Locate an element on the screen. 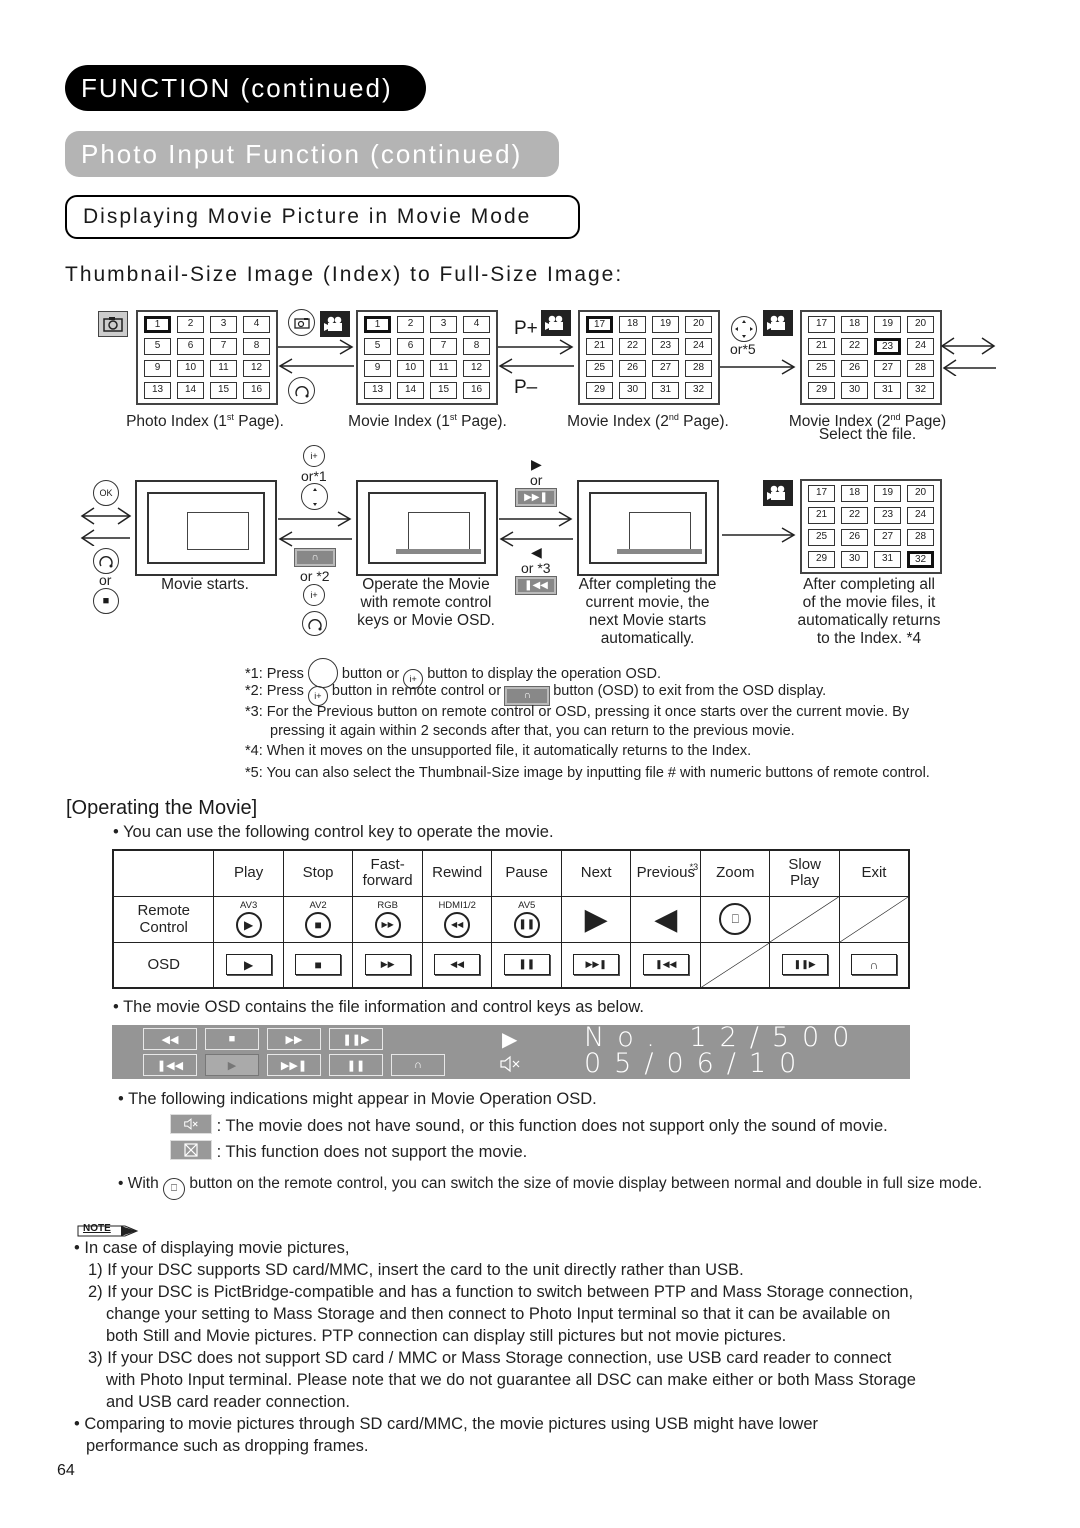 Image resolution: width=1080 pixels, height=1528 pixels. col-slow-play: Slow Play is located at coordinates (804, 873).